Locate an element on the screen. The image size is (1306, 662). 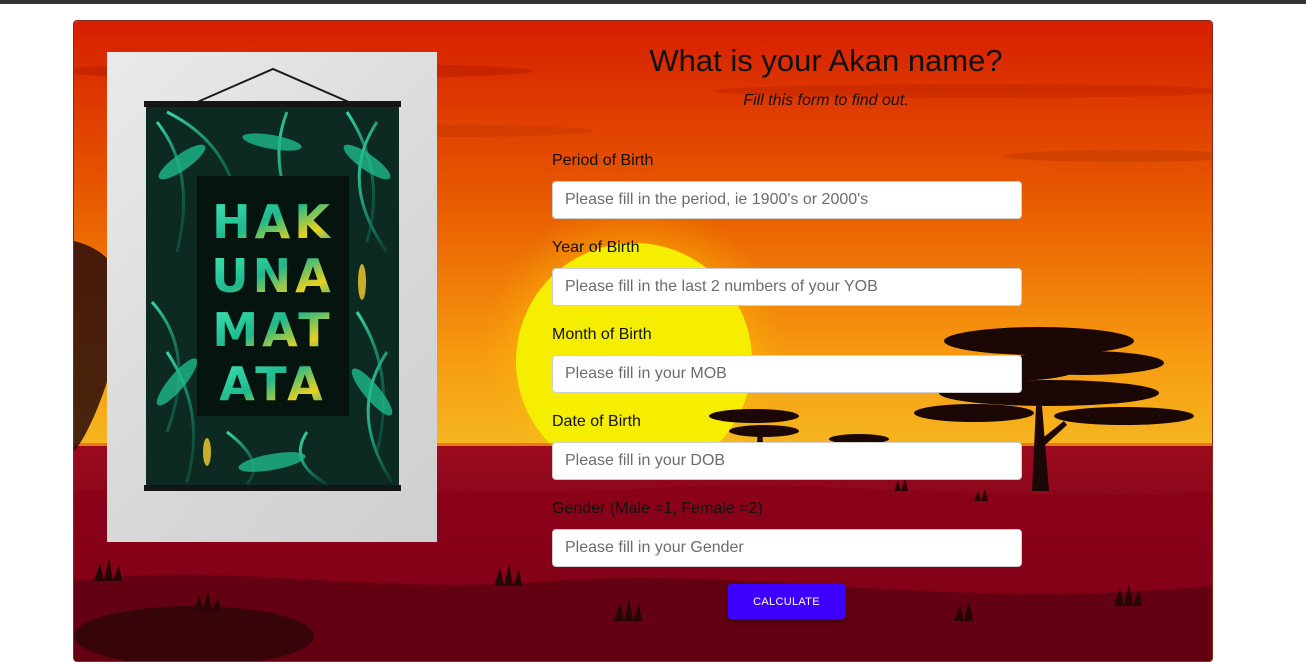
month-of-birth-label: Month of Birth is located at coordinates (602, 334).